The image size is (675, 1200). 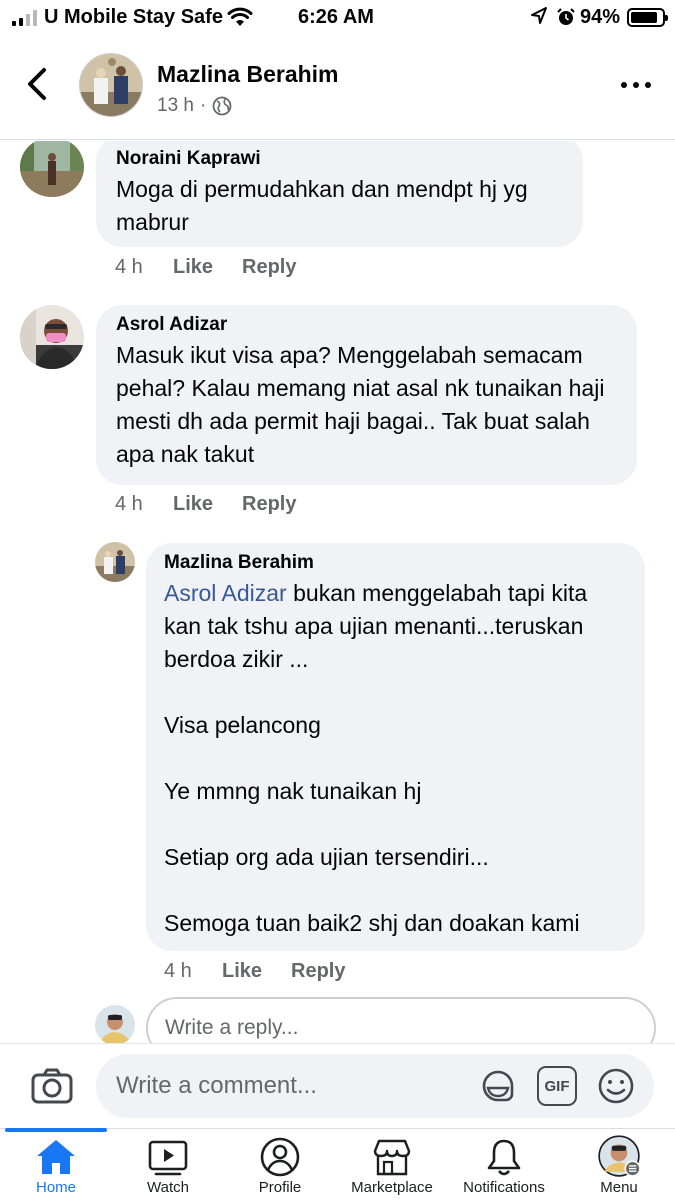 I want to click on nav-home: Home, so click(x=56, y=1164).